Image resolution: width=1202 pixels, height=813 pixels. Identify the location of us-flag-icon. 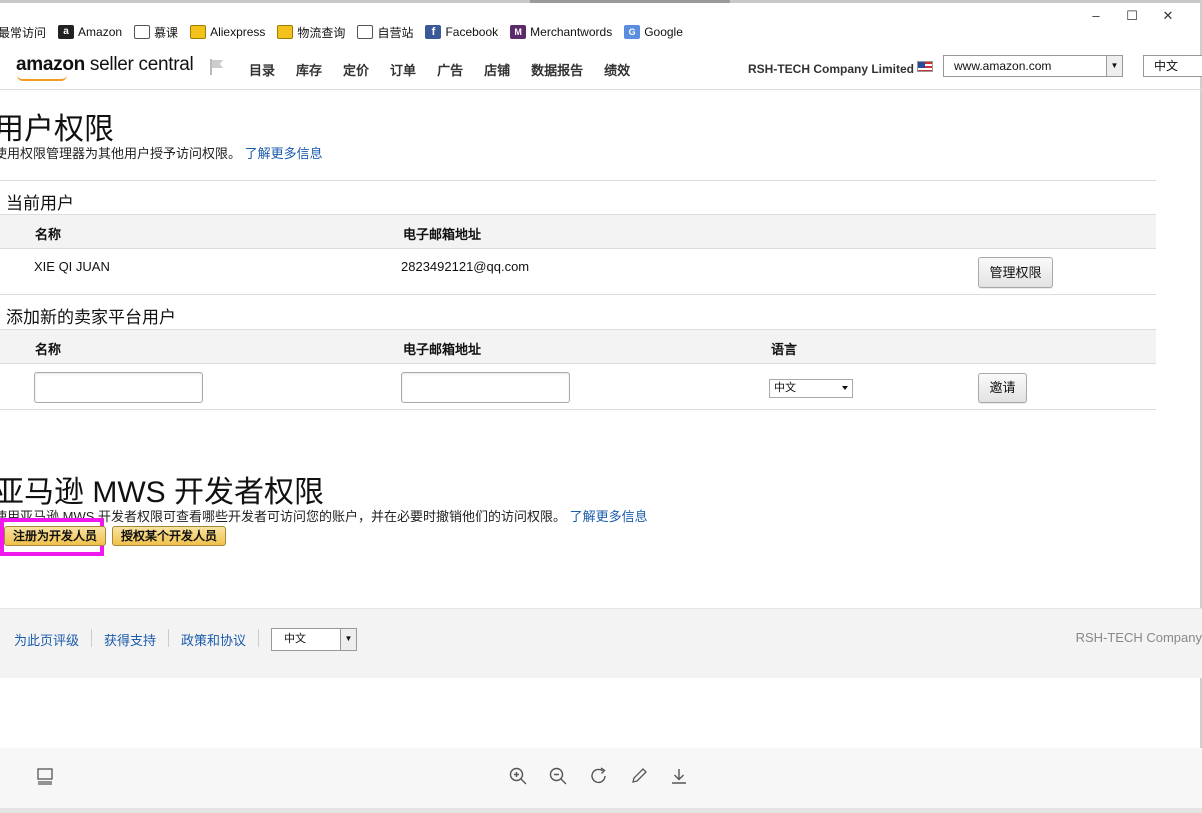
(925, 66).